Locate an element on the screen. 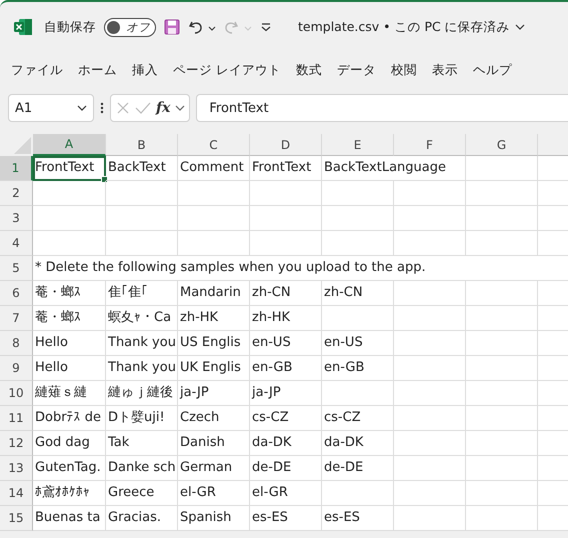 The height and width of the screenshot is (538, 568). table-cell: Greece is located at coordinates (142, 493).